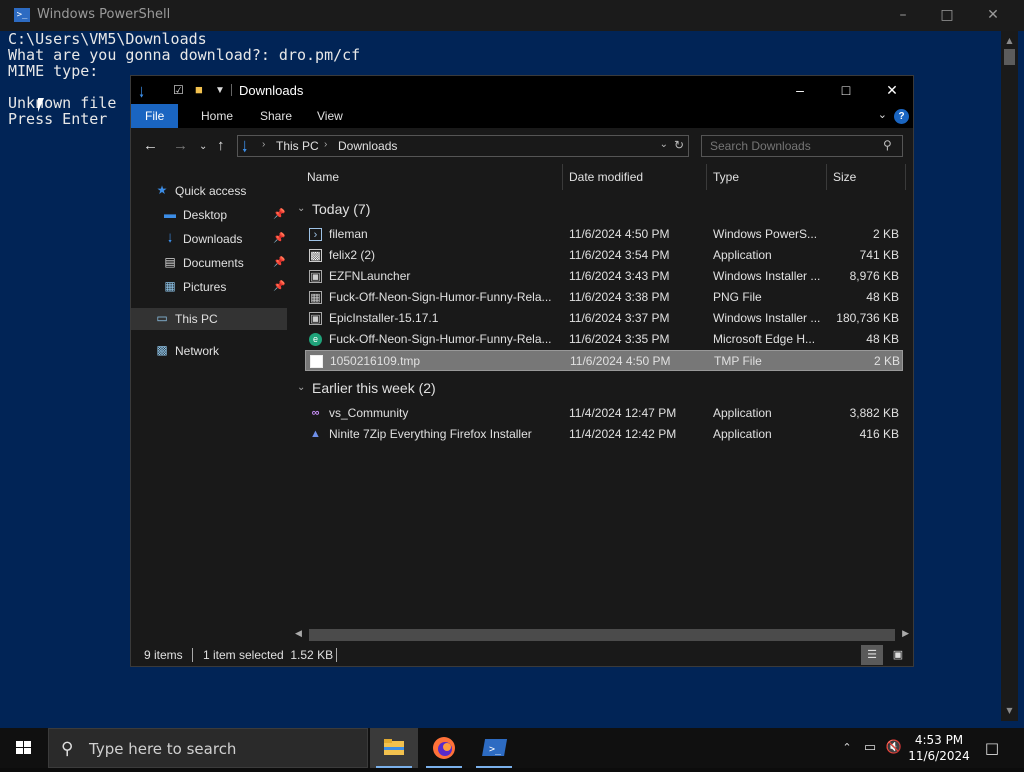 This screenshot has height=772, width=1024. What do you see at coordinates (375, 361) in the screenshot?
I see `file-name: 1050216109.tmp` at bounding box center [375, 361].